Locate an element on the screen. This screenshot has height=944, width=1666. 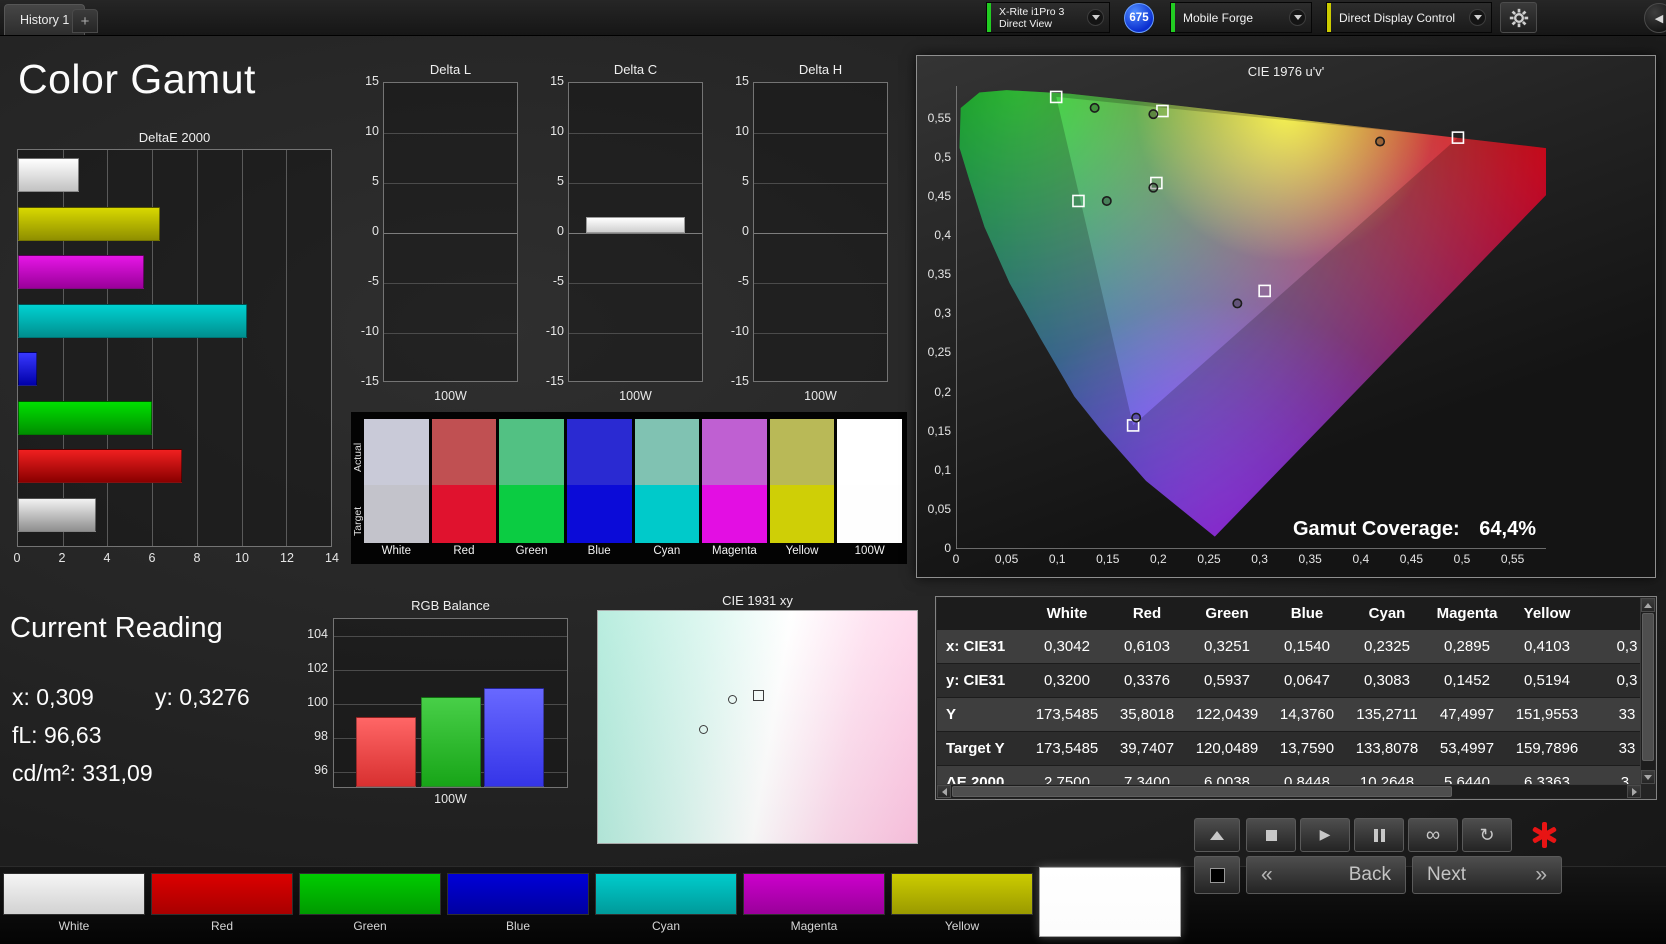
tick-label: 0,3 is located at coordinates (1259, 559).